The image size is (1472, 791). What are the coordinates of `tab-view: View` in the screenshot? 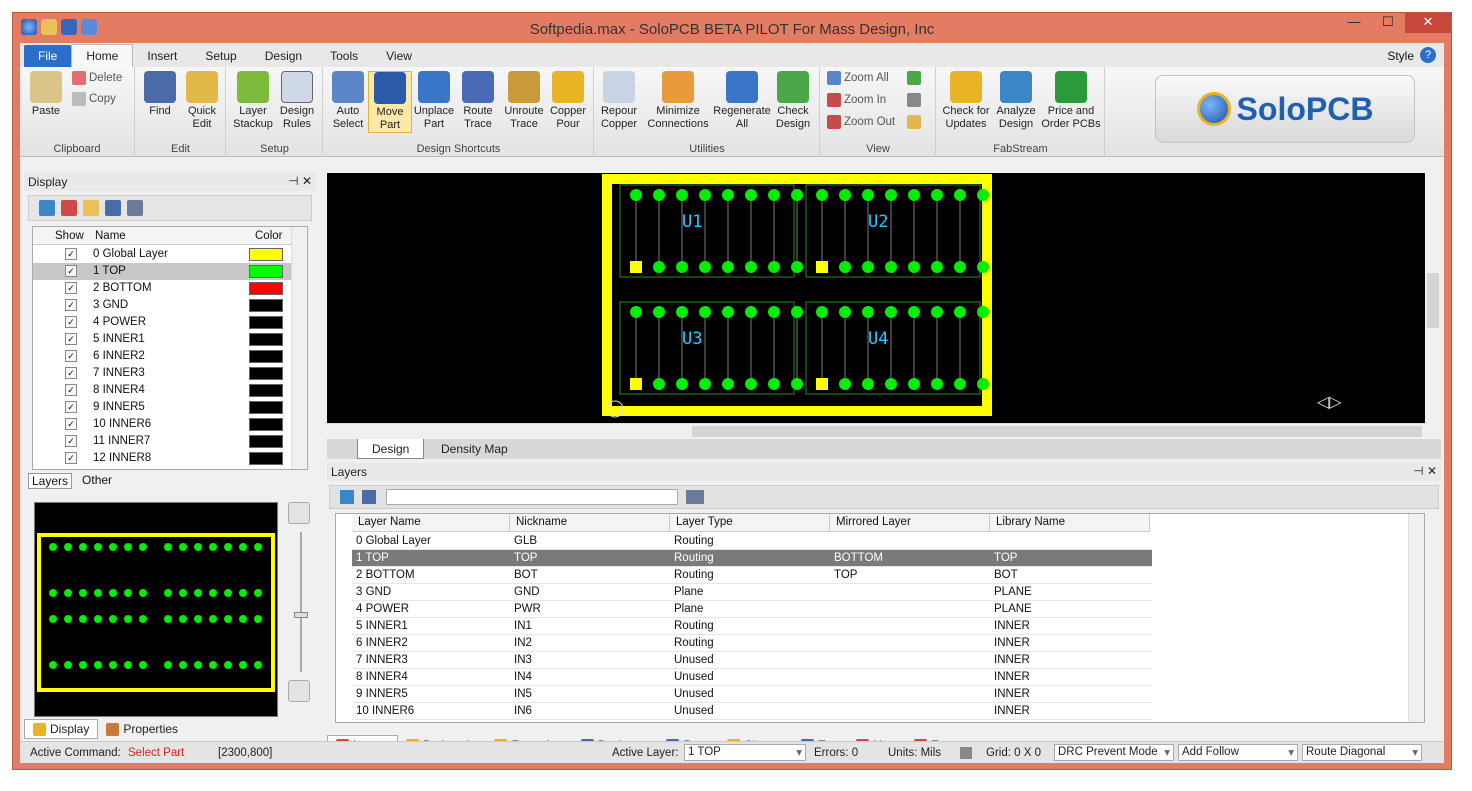 It's located at (399, 56).